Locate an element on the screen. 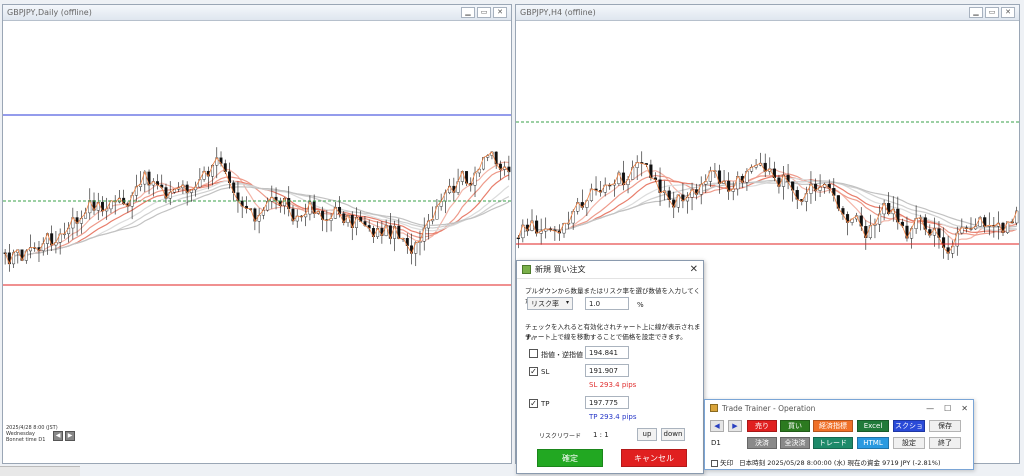 The width and height of the screenshot is (1024, 476). trainer-titlebar: Trade Trainer - Operation — ☐ ✕ is located at coordinates (839, 408).